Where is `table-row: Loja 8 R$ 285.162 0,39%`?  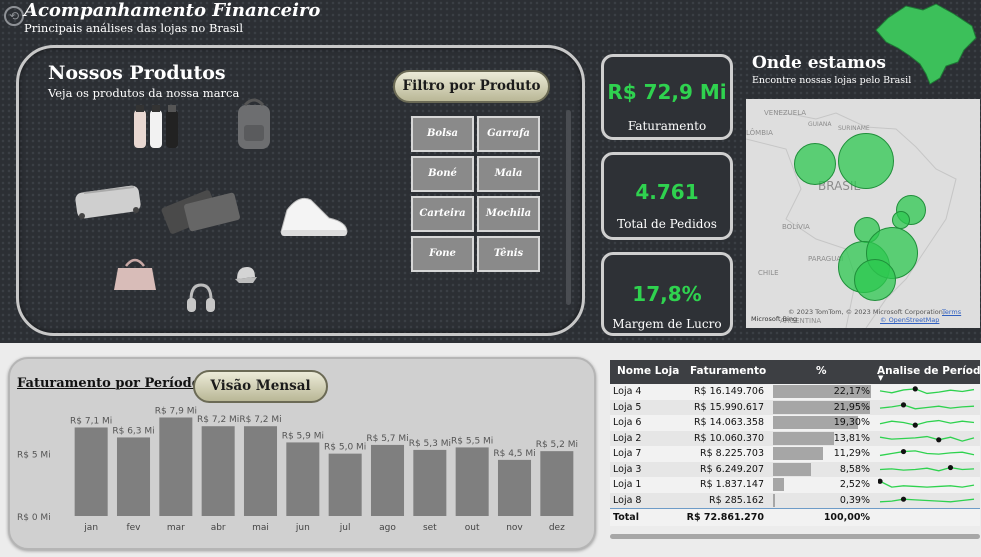
table-row: Loja 8 R$ 285.162 0,39% is located at coordinates (795, 500).